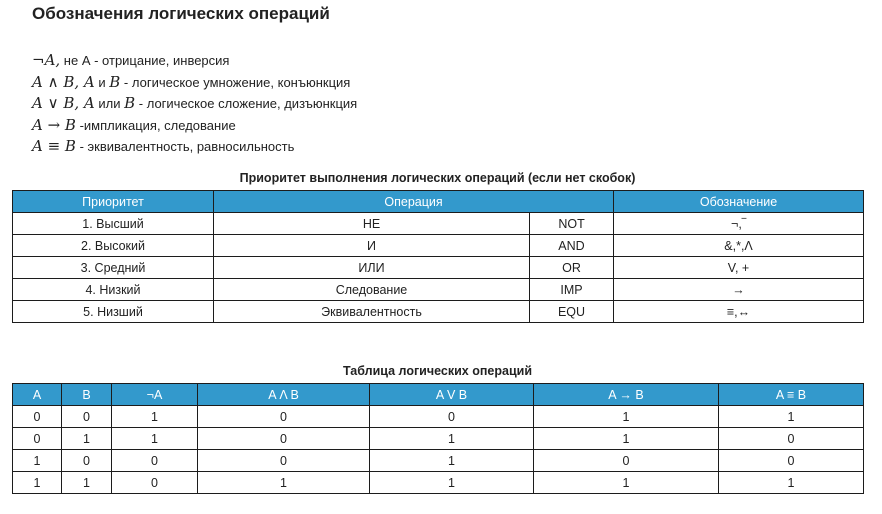 The height and width of the screenshot is (514, 882). Describe the element at coordinates (571, 311) in the screenshot. I see `table-cell: EQU` at that location.